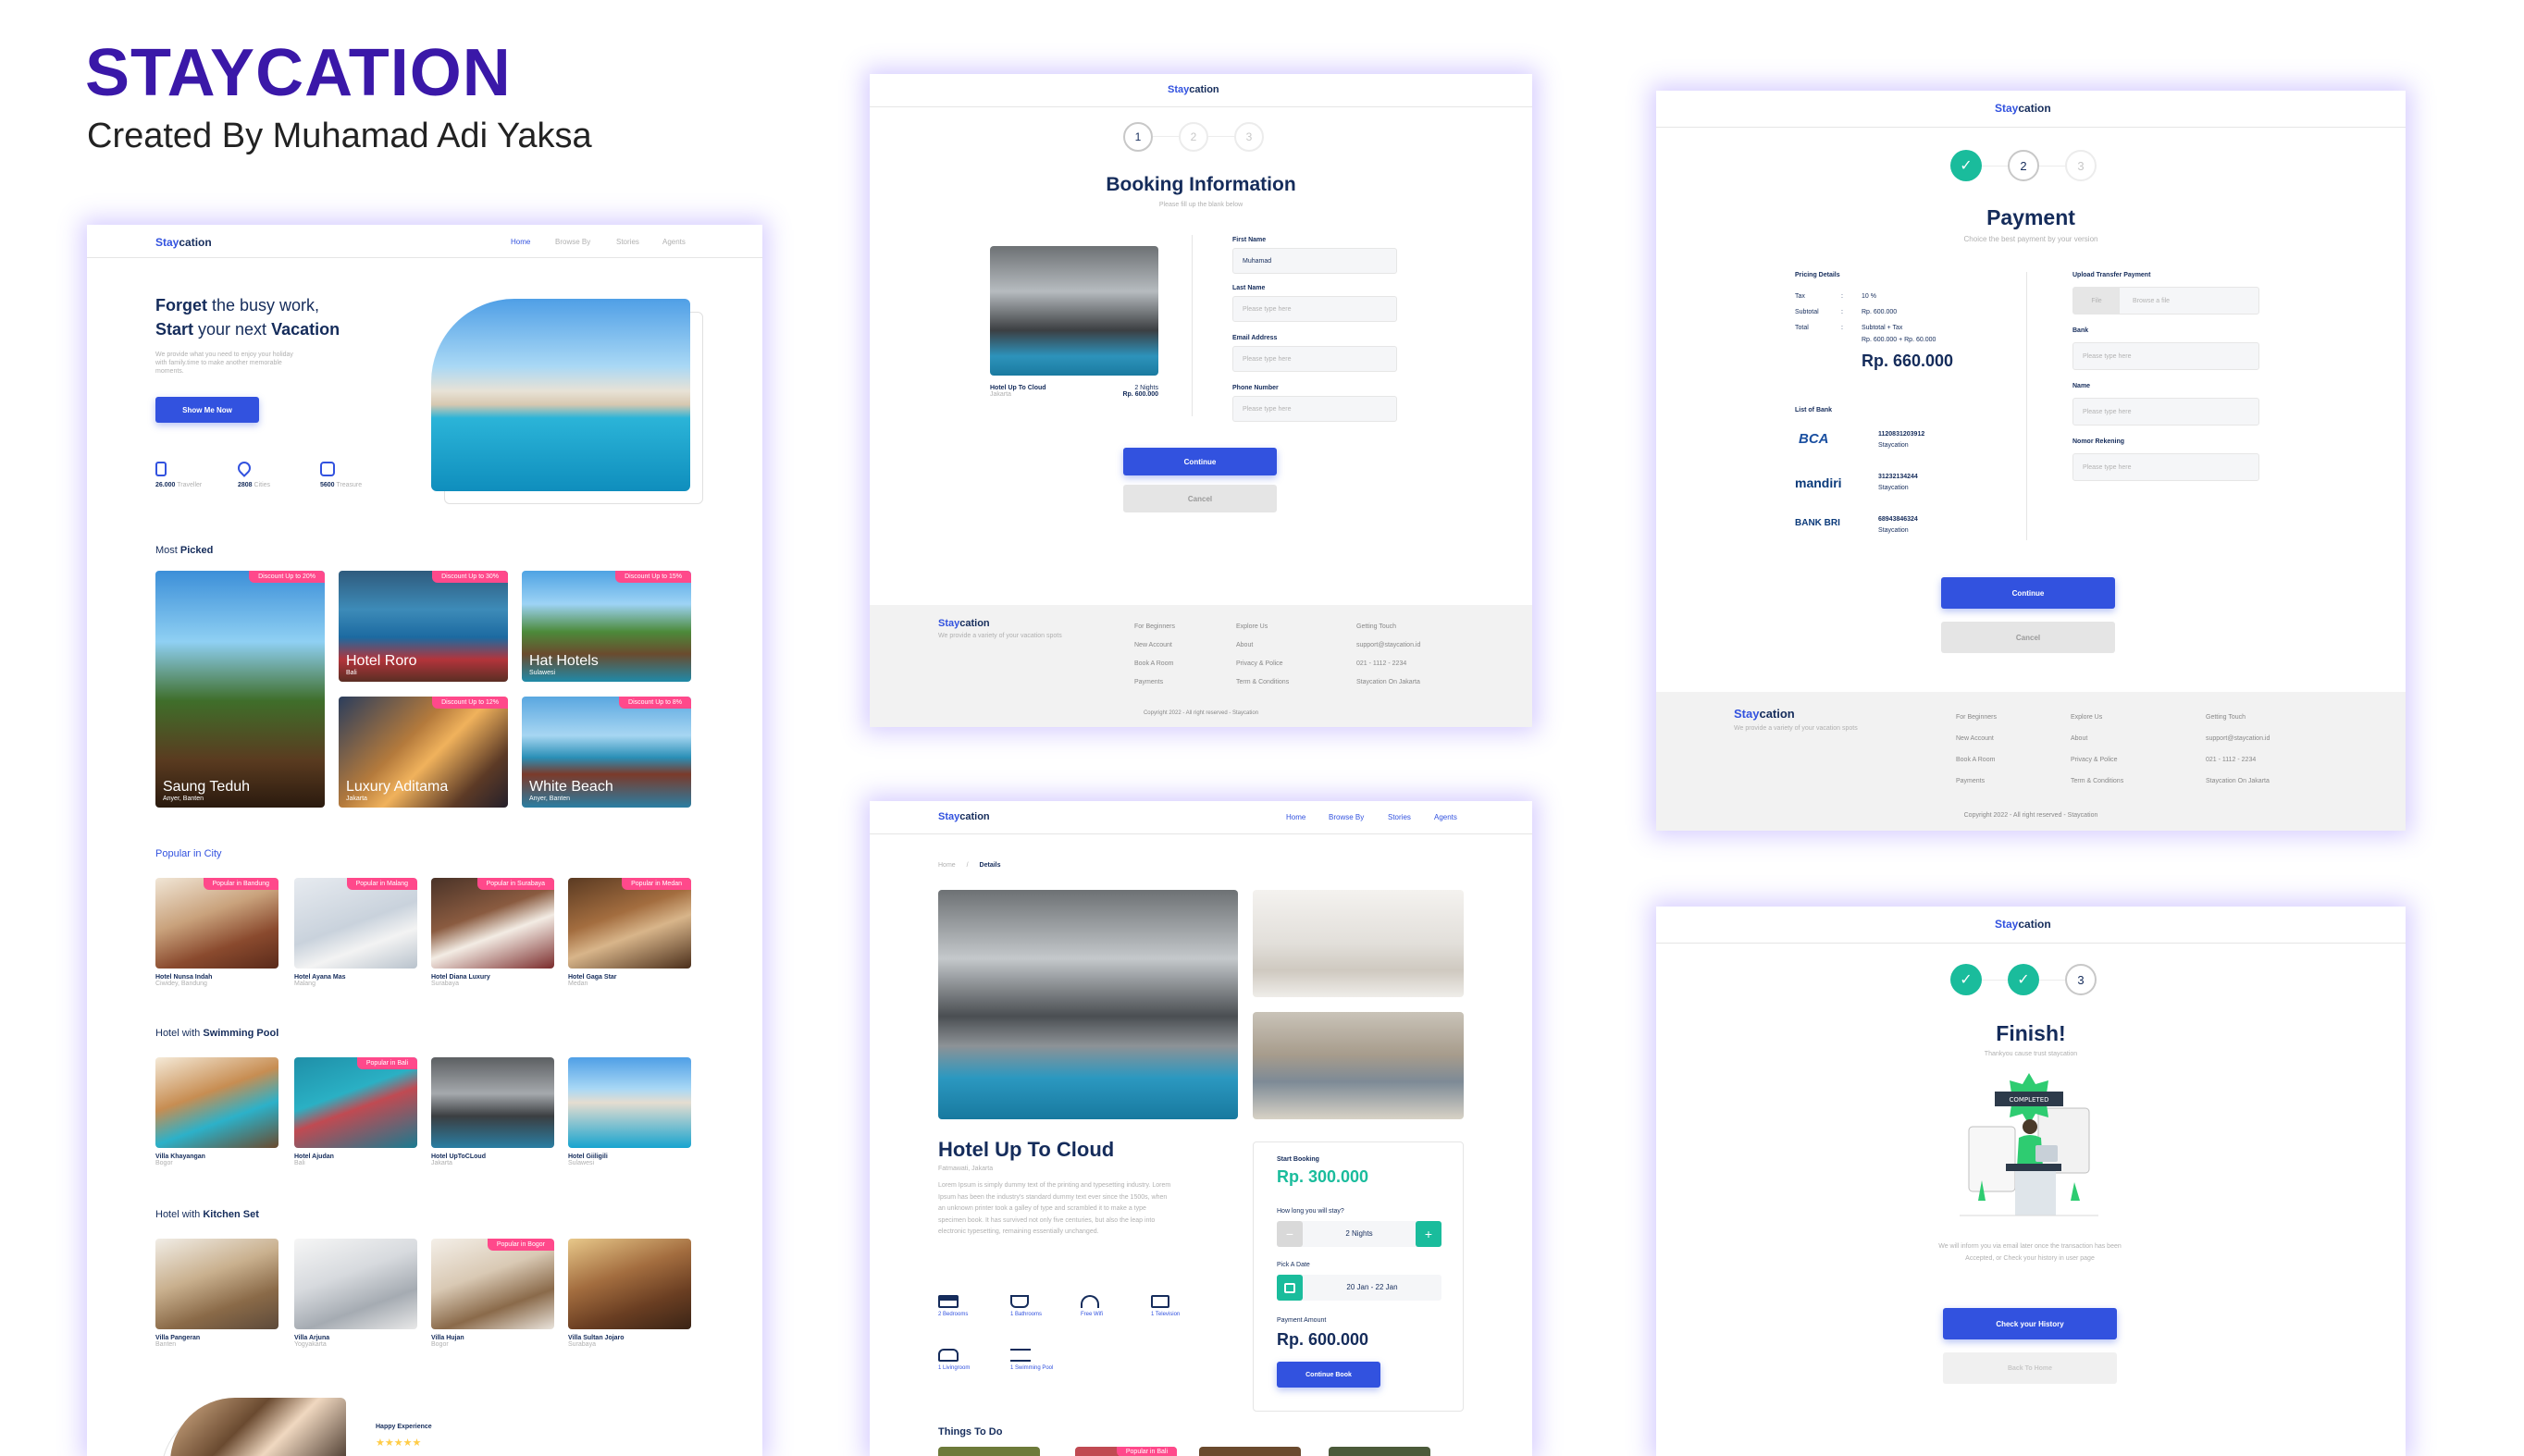 This screenshot has width=2524, height=1456. I want to click on hotel-name: Hotel Roro, so click(381, 661).